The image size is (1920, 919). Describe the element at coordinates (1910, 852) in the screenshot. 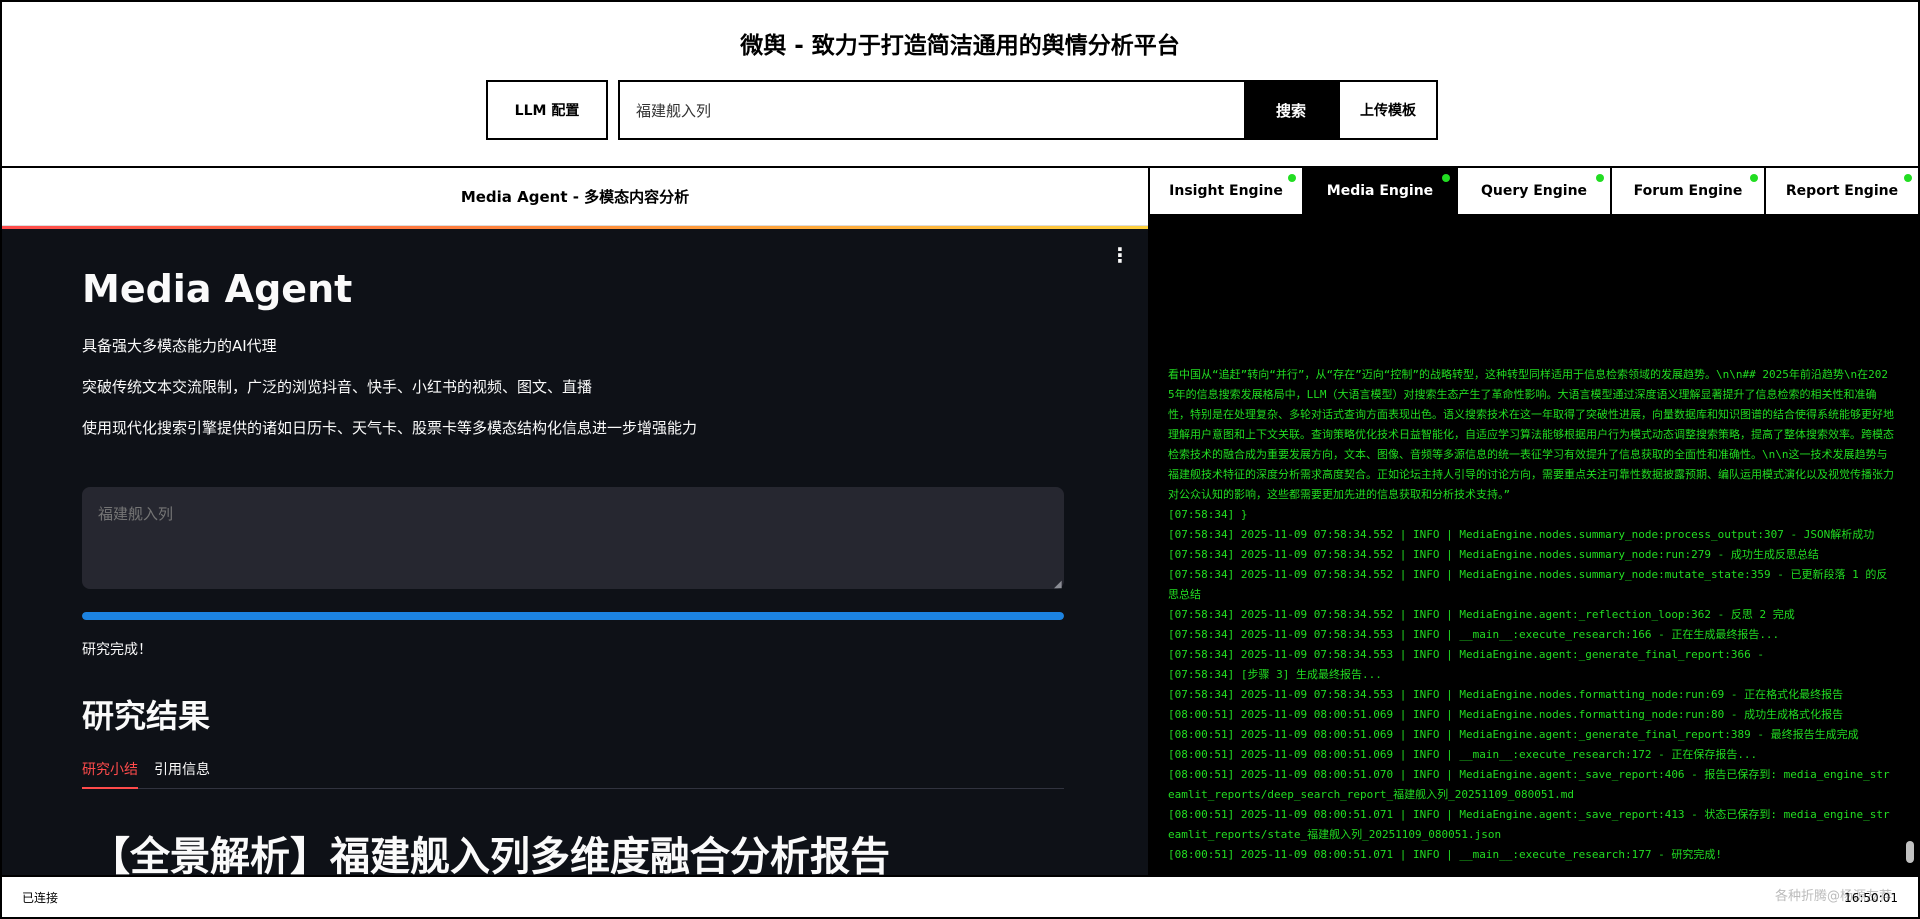

I see `scrollbar-thumb` at that location.